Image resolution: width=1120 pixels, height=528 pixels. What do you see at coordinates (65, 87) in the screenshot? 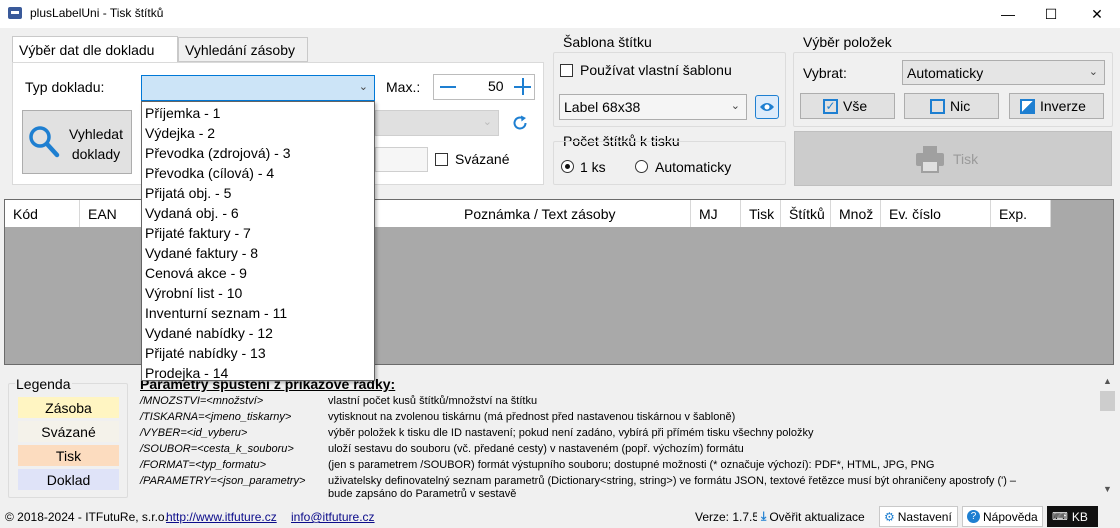
I see `doc-type-label: Typ dokladu:` at bounding box center [65, 87].